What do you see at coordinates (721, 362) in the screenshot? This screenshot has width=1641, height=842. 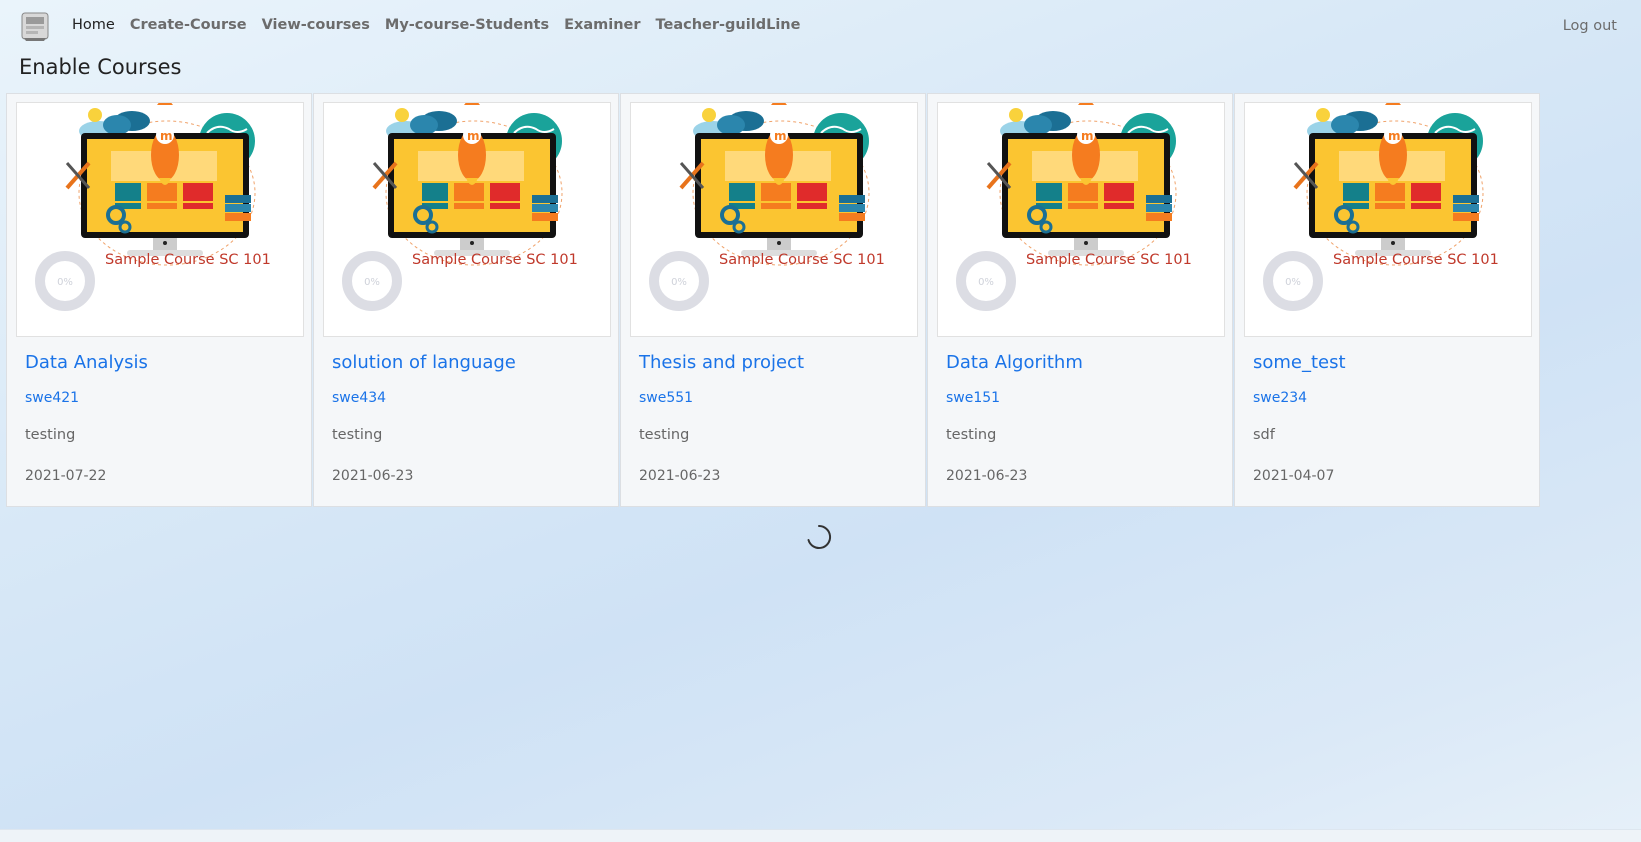 I see `course-title-link: Thesis and project` at bounding box center [721, 362].